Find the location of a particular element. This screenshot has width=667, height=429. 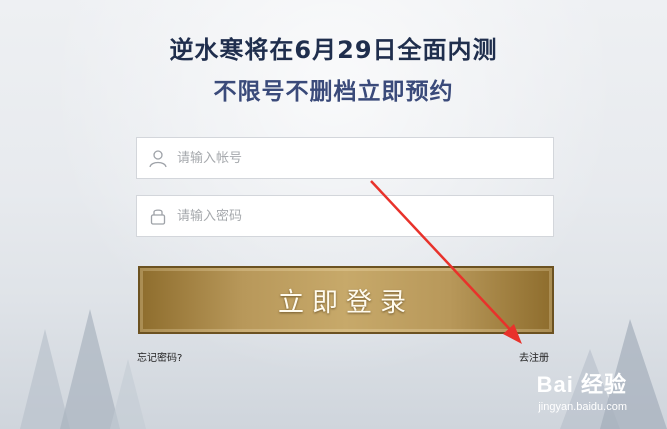

username-input is located at coordinates (357, 158).